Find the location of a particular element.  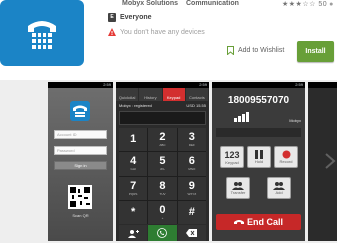

key-3: 3 DEF is located at coordinates (191, 140).